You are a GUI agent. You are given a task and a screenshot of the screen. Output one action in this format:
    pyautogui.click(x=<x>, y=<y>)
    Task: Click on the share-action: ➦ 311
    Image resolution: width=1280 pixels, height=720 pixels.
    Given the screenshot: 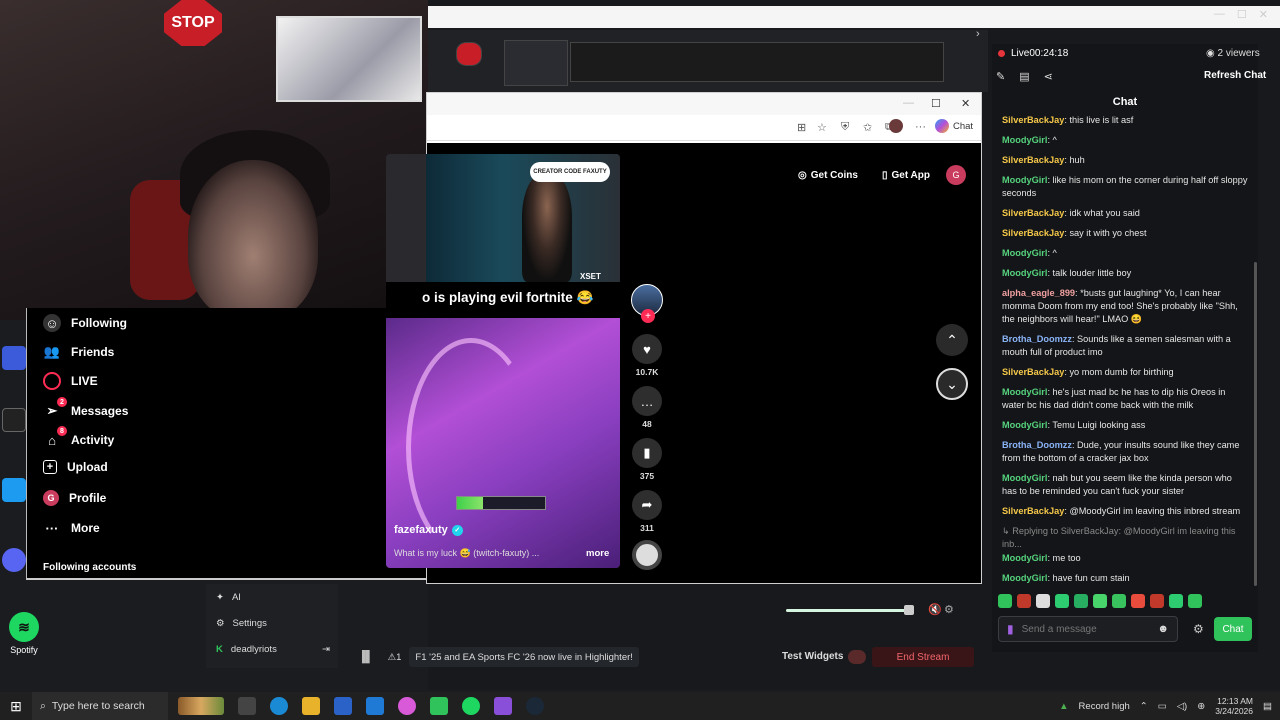 What is the action you would take?
    pyautogui.click(x=647, y=511)
    